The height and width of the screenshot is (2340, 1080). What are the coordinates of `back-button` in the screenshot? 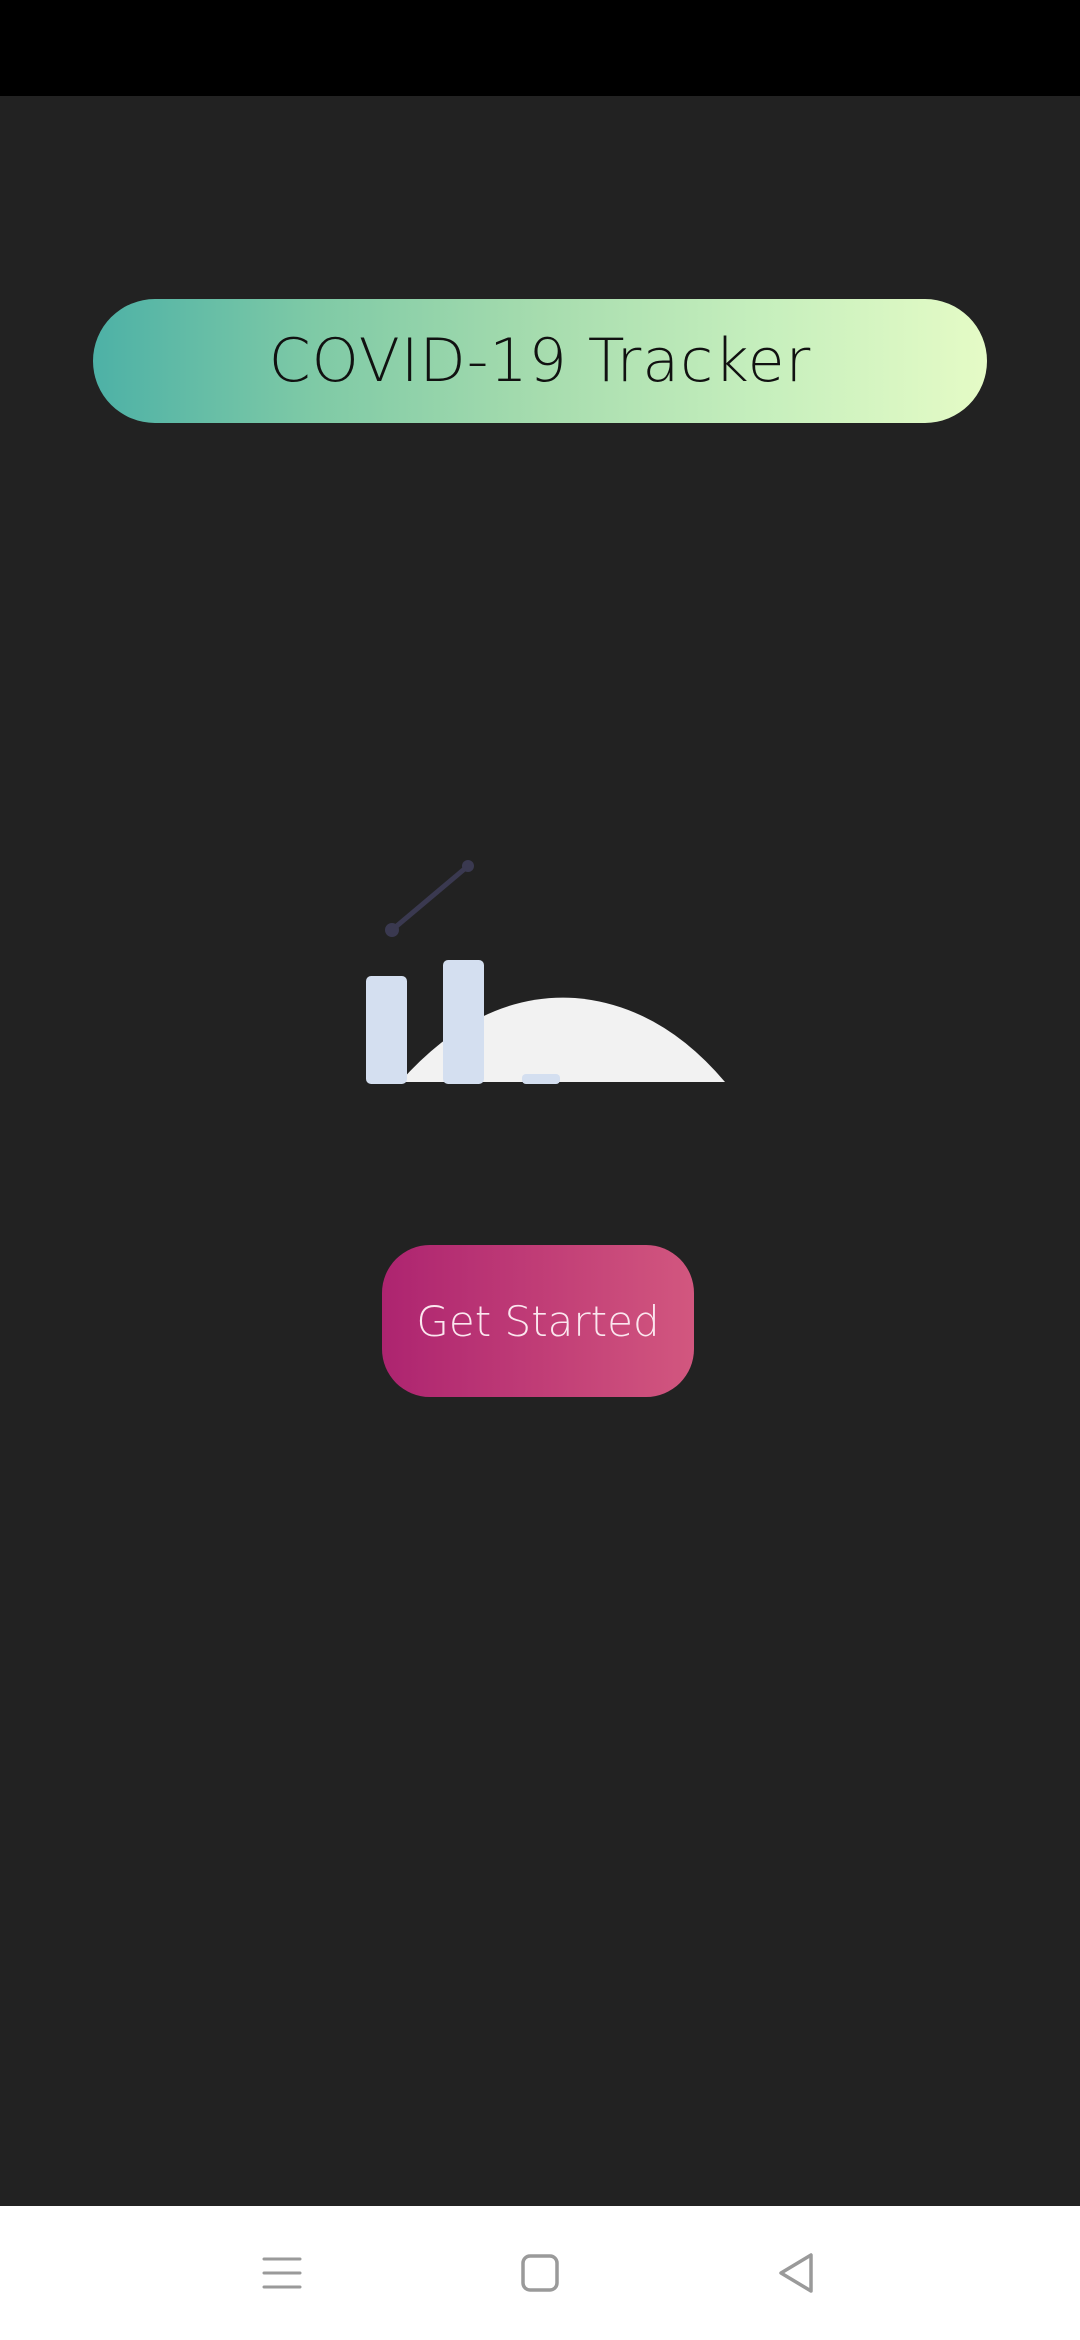 It's located at (796, 2273).